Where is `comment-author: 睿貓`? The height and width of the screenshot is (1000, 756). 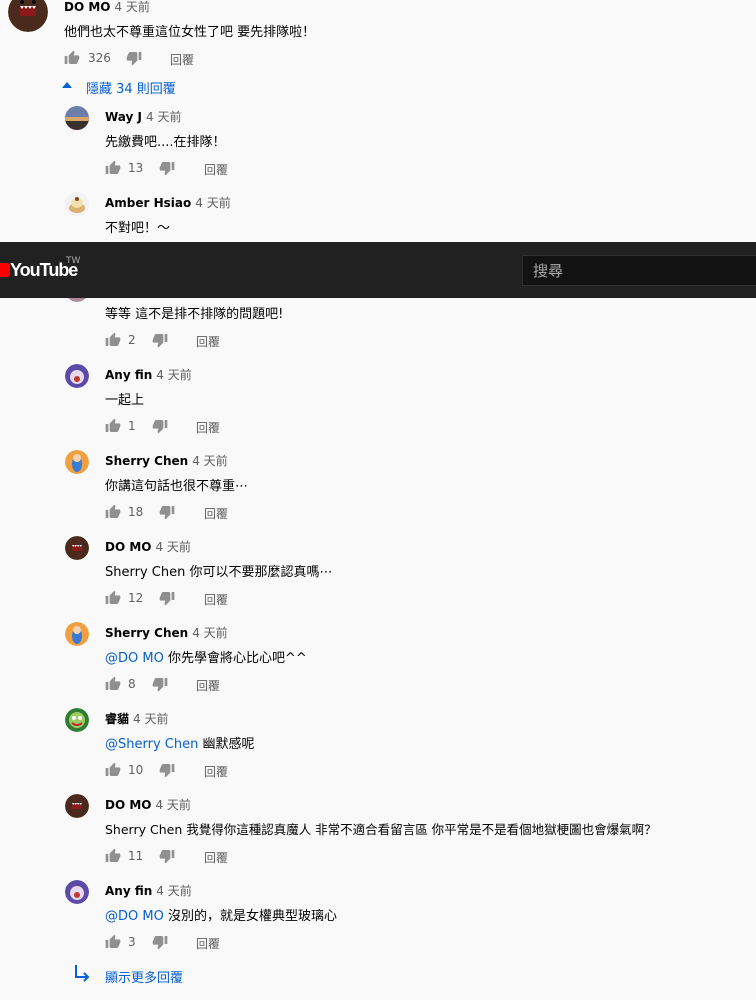 comment-author: 睿貓 is located at coordinates (117, 719).